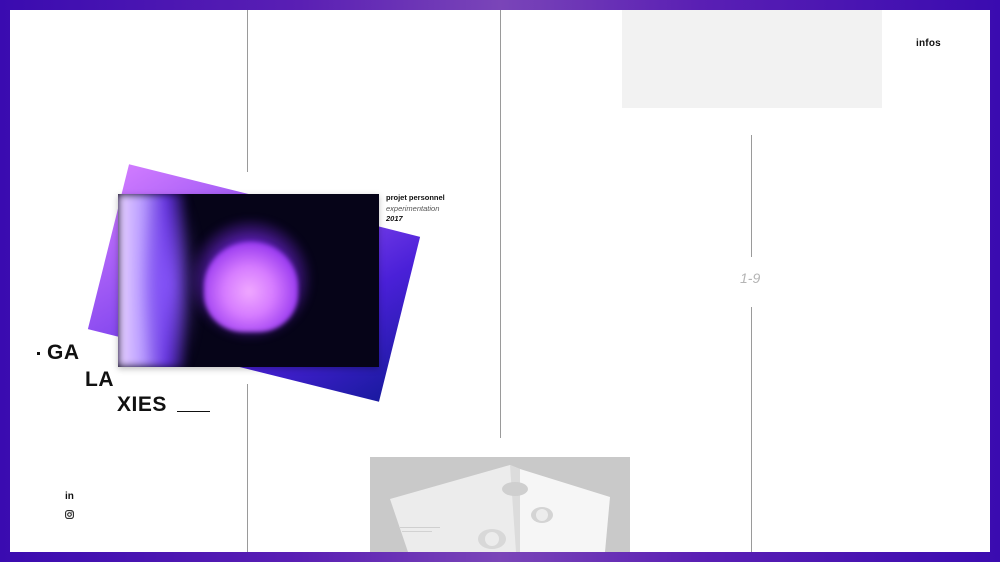  What do you see at coordinates (750, 278) in the screenshot?
I see `pagination-indicator: 1-9` at bounding box center [750, 278].